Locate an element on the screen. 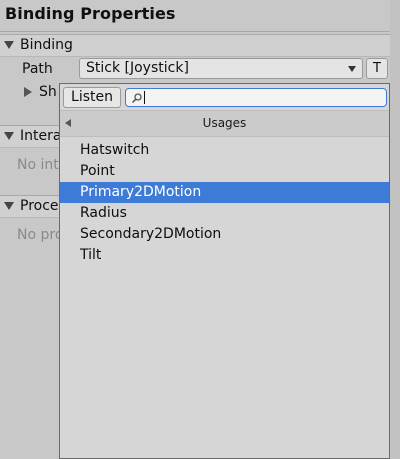 This screenshot has height=459, width=400. sub-foldout-label: Sh is located at coordinates (48, 92).